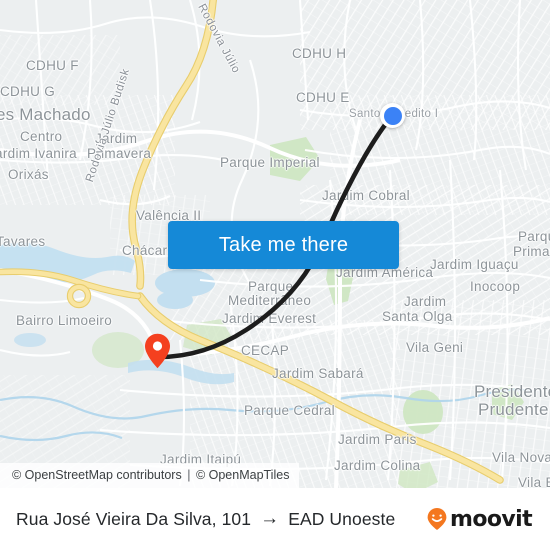  I want to click on moovit-pin-icon, so click(437, 519).